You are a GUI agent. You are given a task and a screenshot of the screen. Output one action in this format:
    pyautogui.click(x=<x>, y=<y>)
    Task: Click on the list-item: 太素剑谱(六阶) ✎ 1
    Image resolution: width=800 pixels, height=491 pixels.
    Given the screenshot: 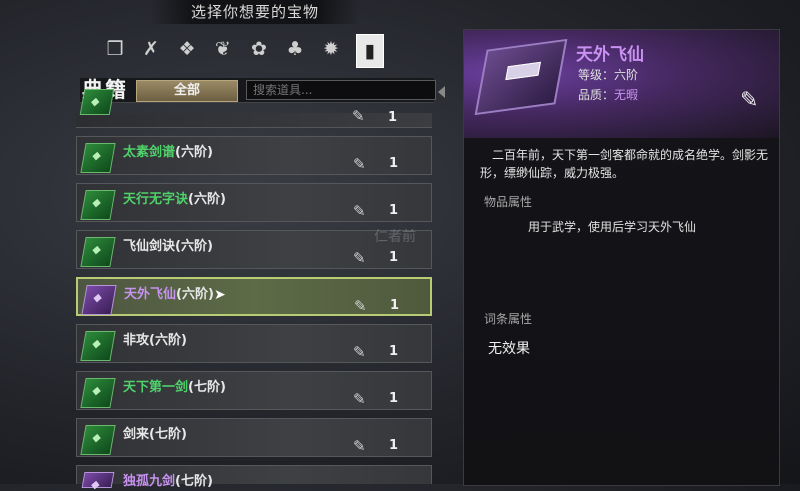 What is the action you would take?
    pyautogui.click(x=254, y=155)
    